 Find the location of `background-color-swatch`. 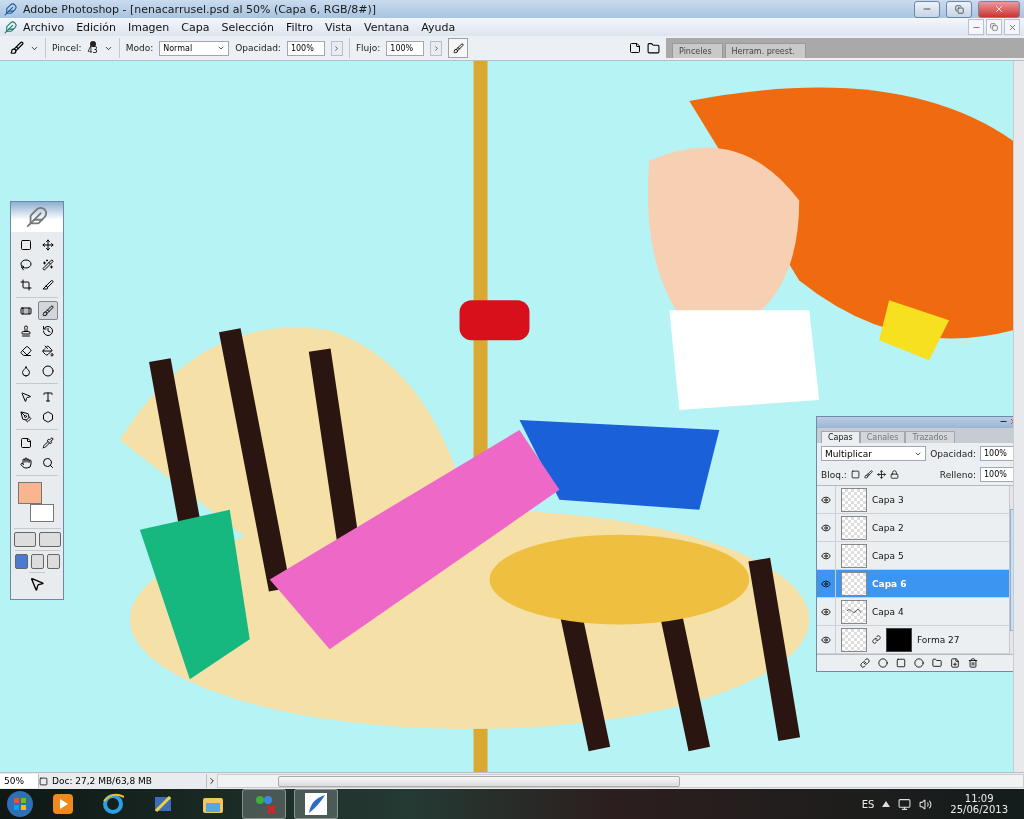

background-color-swatch is located at coordinates (42, 513).